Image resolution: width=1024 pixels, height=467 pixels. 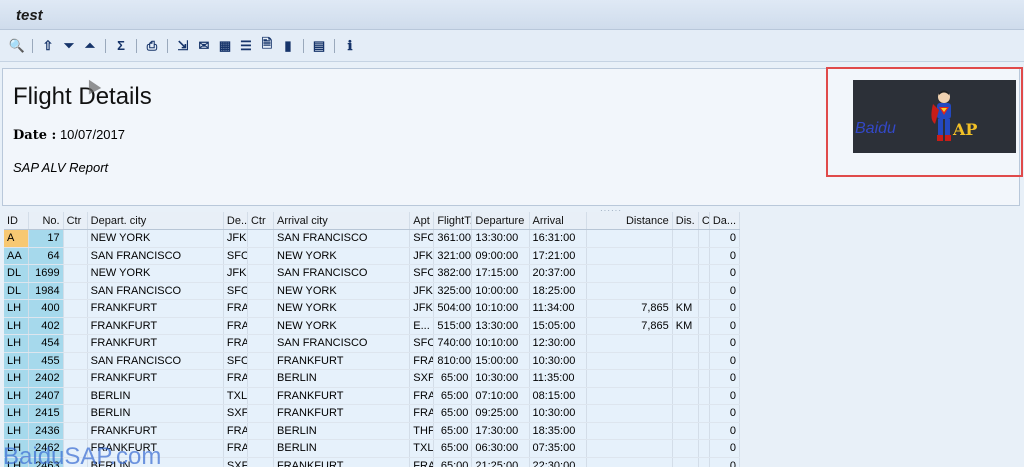 I want to click on table-cell: SXF, so click(x=235, y=462).